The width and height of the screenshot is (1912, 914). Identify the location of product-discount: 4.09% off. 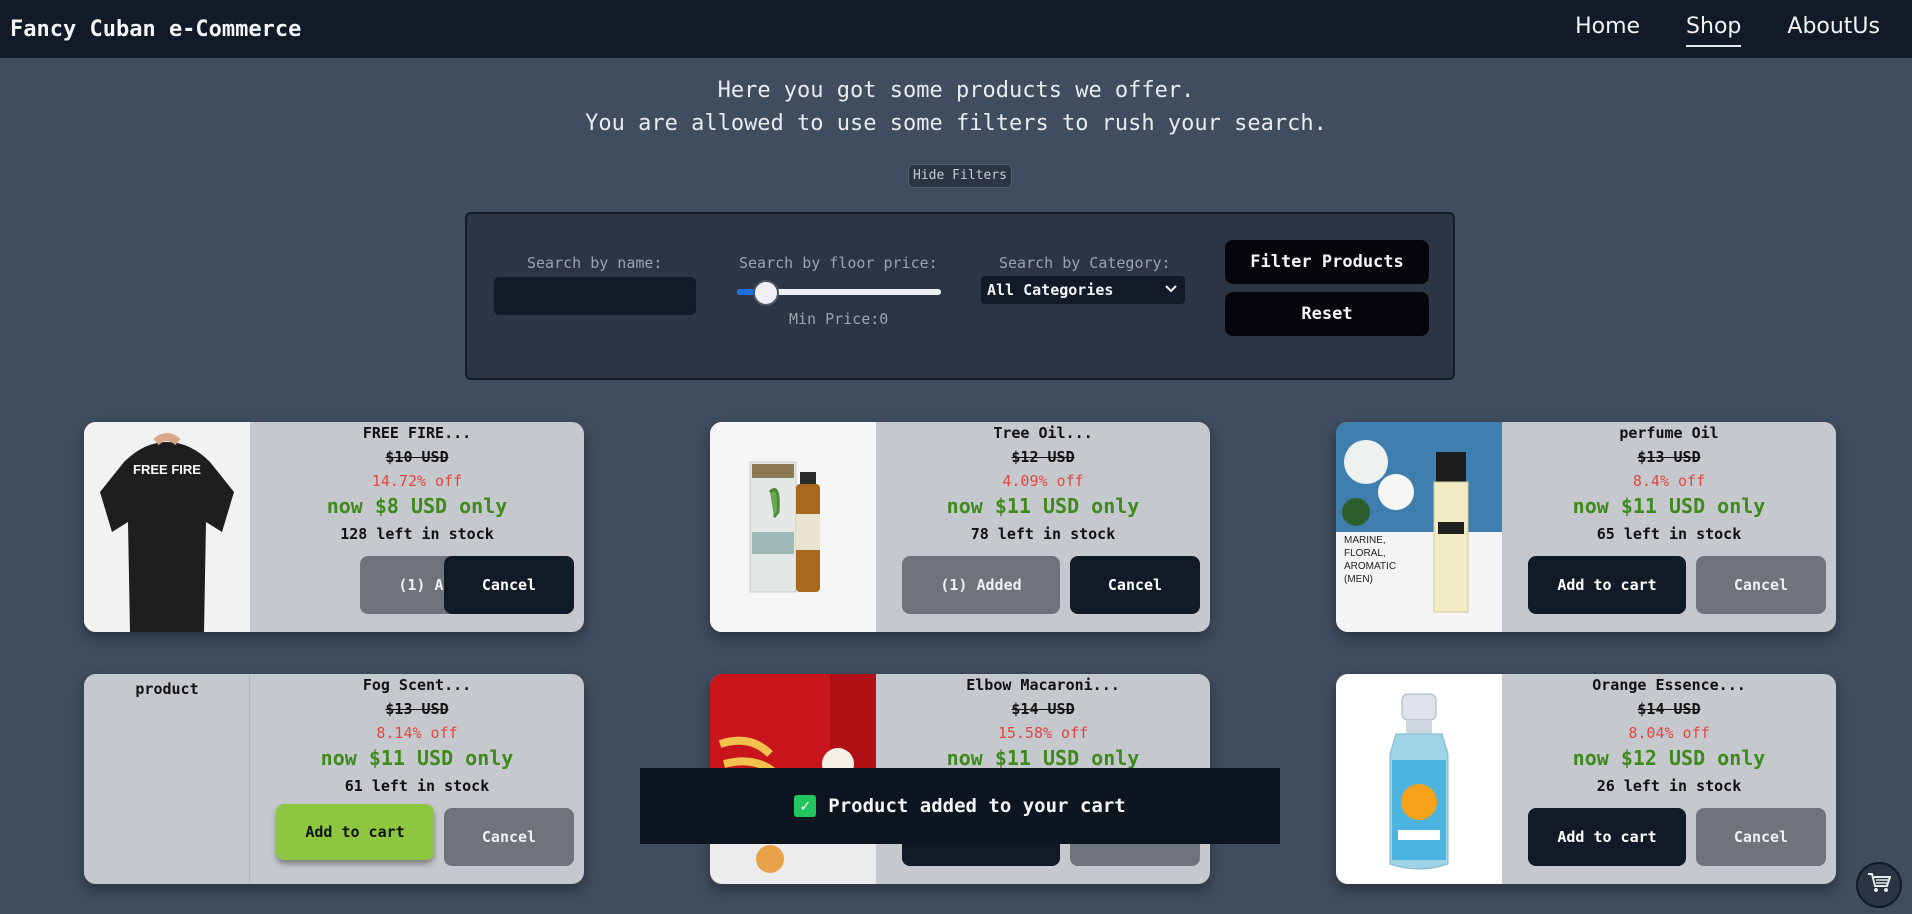
(1043, 481).